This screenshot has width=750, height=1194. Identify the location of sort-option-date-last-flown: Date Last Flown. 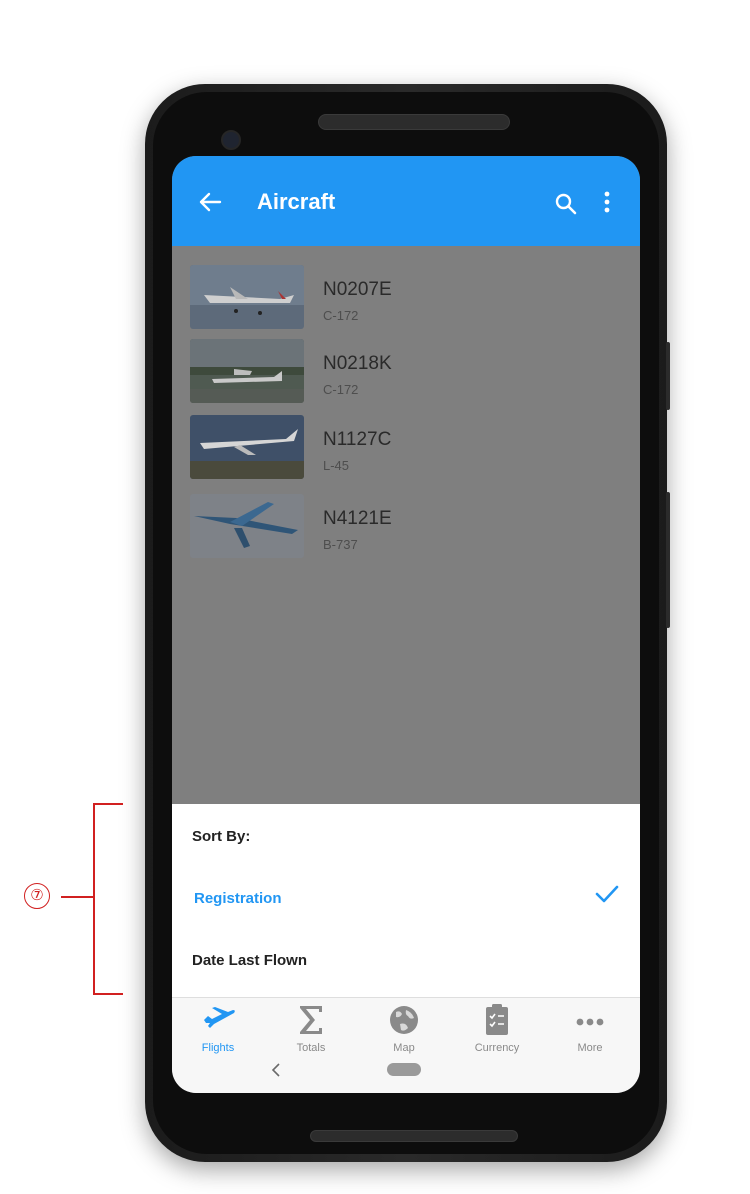
(249, 960).